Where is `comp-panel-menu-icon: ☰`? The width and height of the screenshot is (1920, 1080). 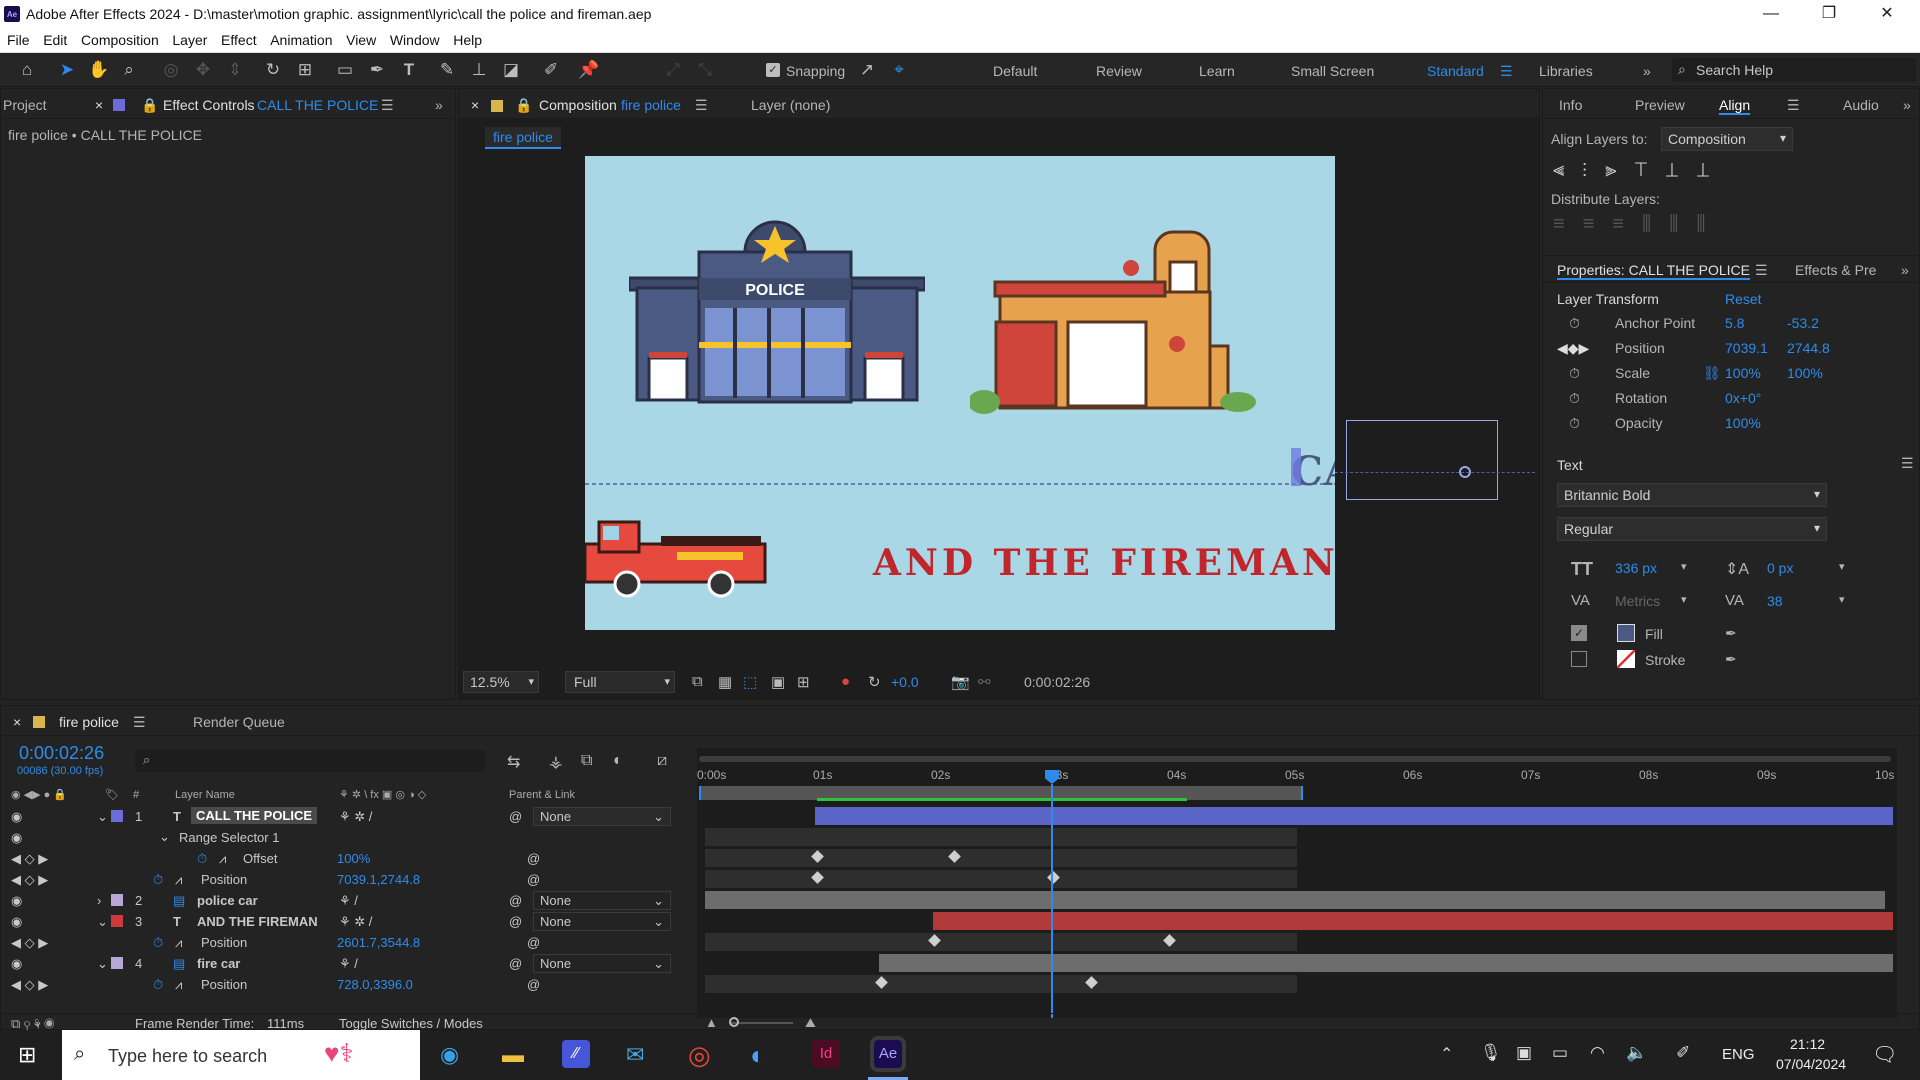
comp-panel-menu-icon: ☰ is located at coordinates (701, 105).